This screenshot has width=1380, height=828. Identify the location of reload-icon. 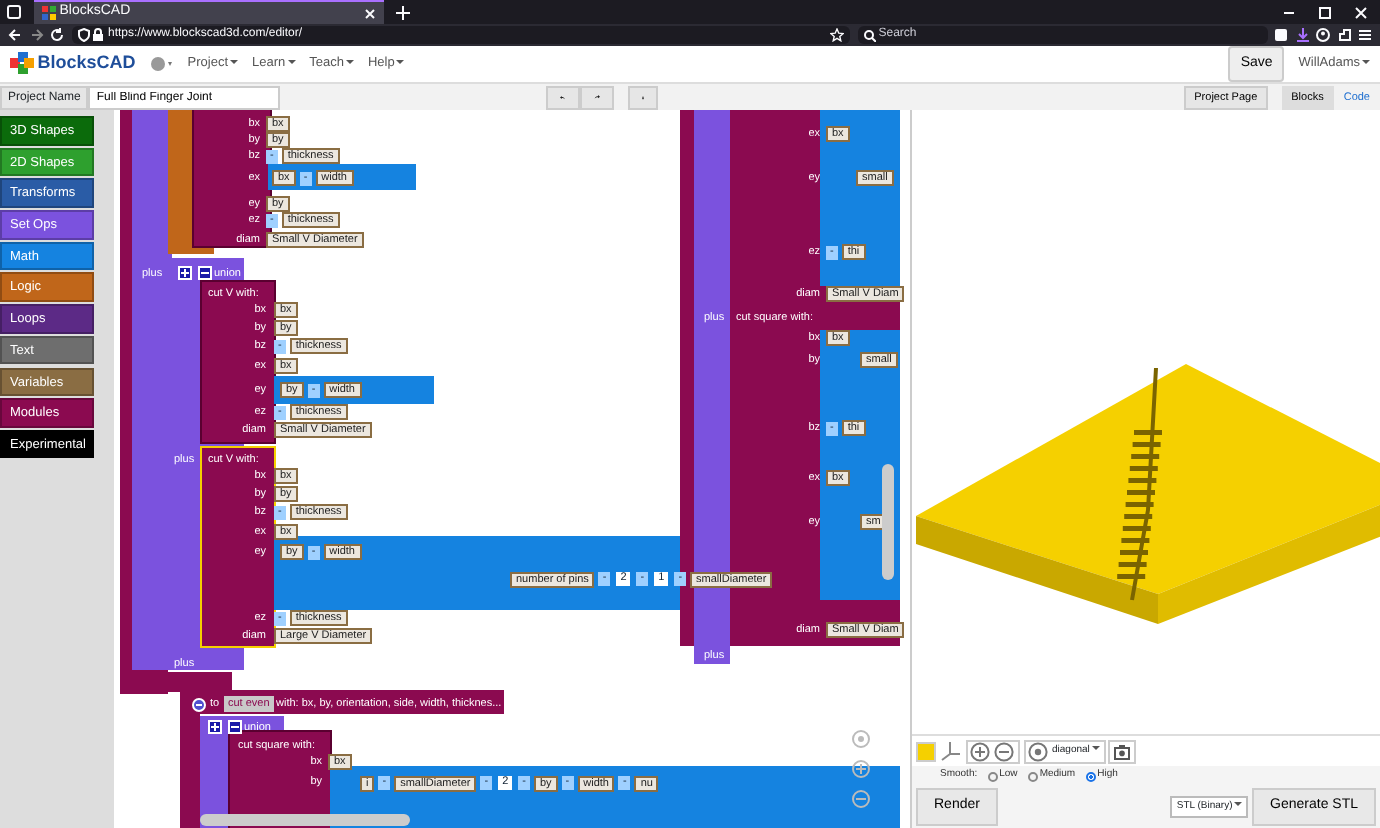
(57, 35).